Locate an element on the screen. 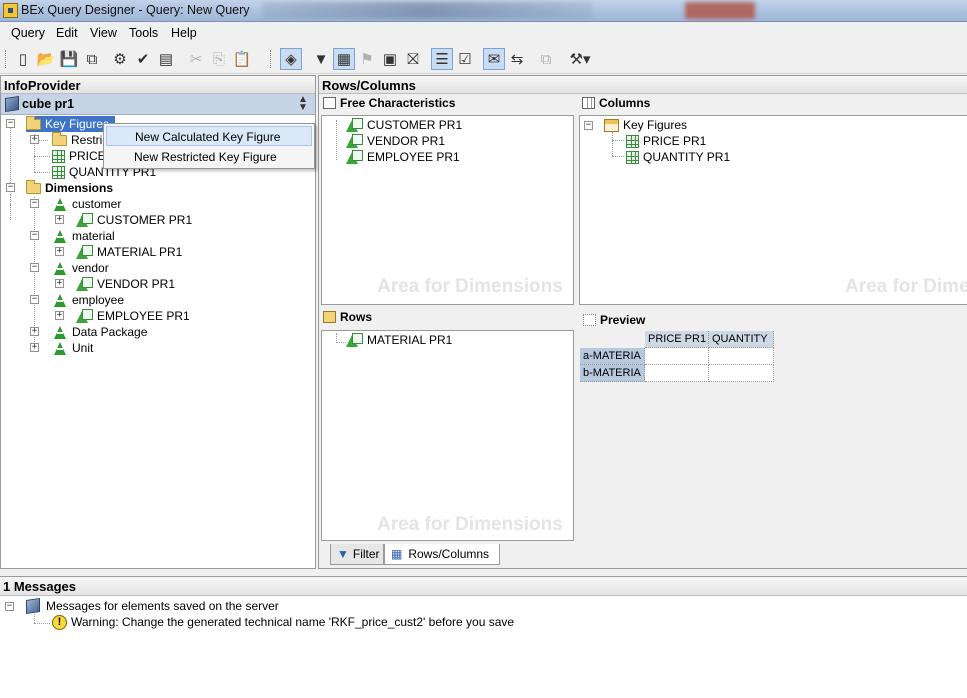 The image size is (967, 698). tree-price: PRICE is located at coordinates (79, 156).